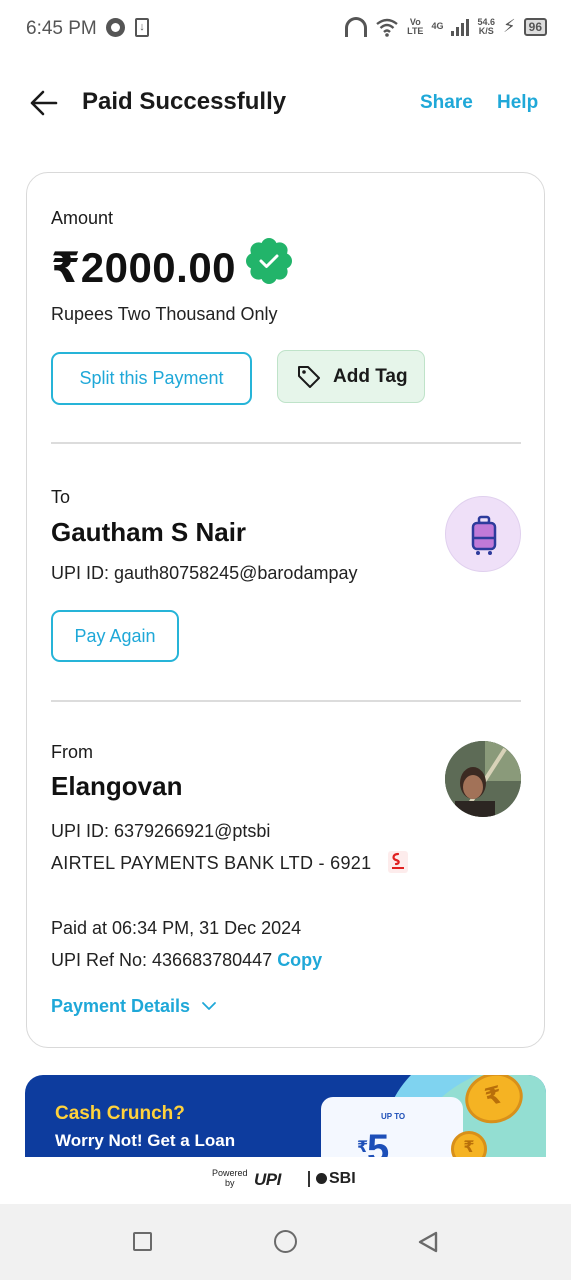 The image size is (571, 1280). I want to click on verified-check-icon, so click(269, 261).